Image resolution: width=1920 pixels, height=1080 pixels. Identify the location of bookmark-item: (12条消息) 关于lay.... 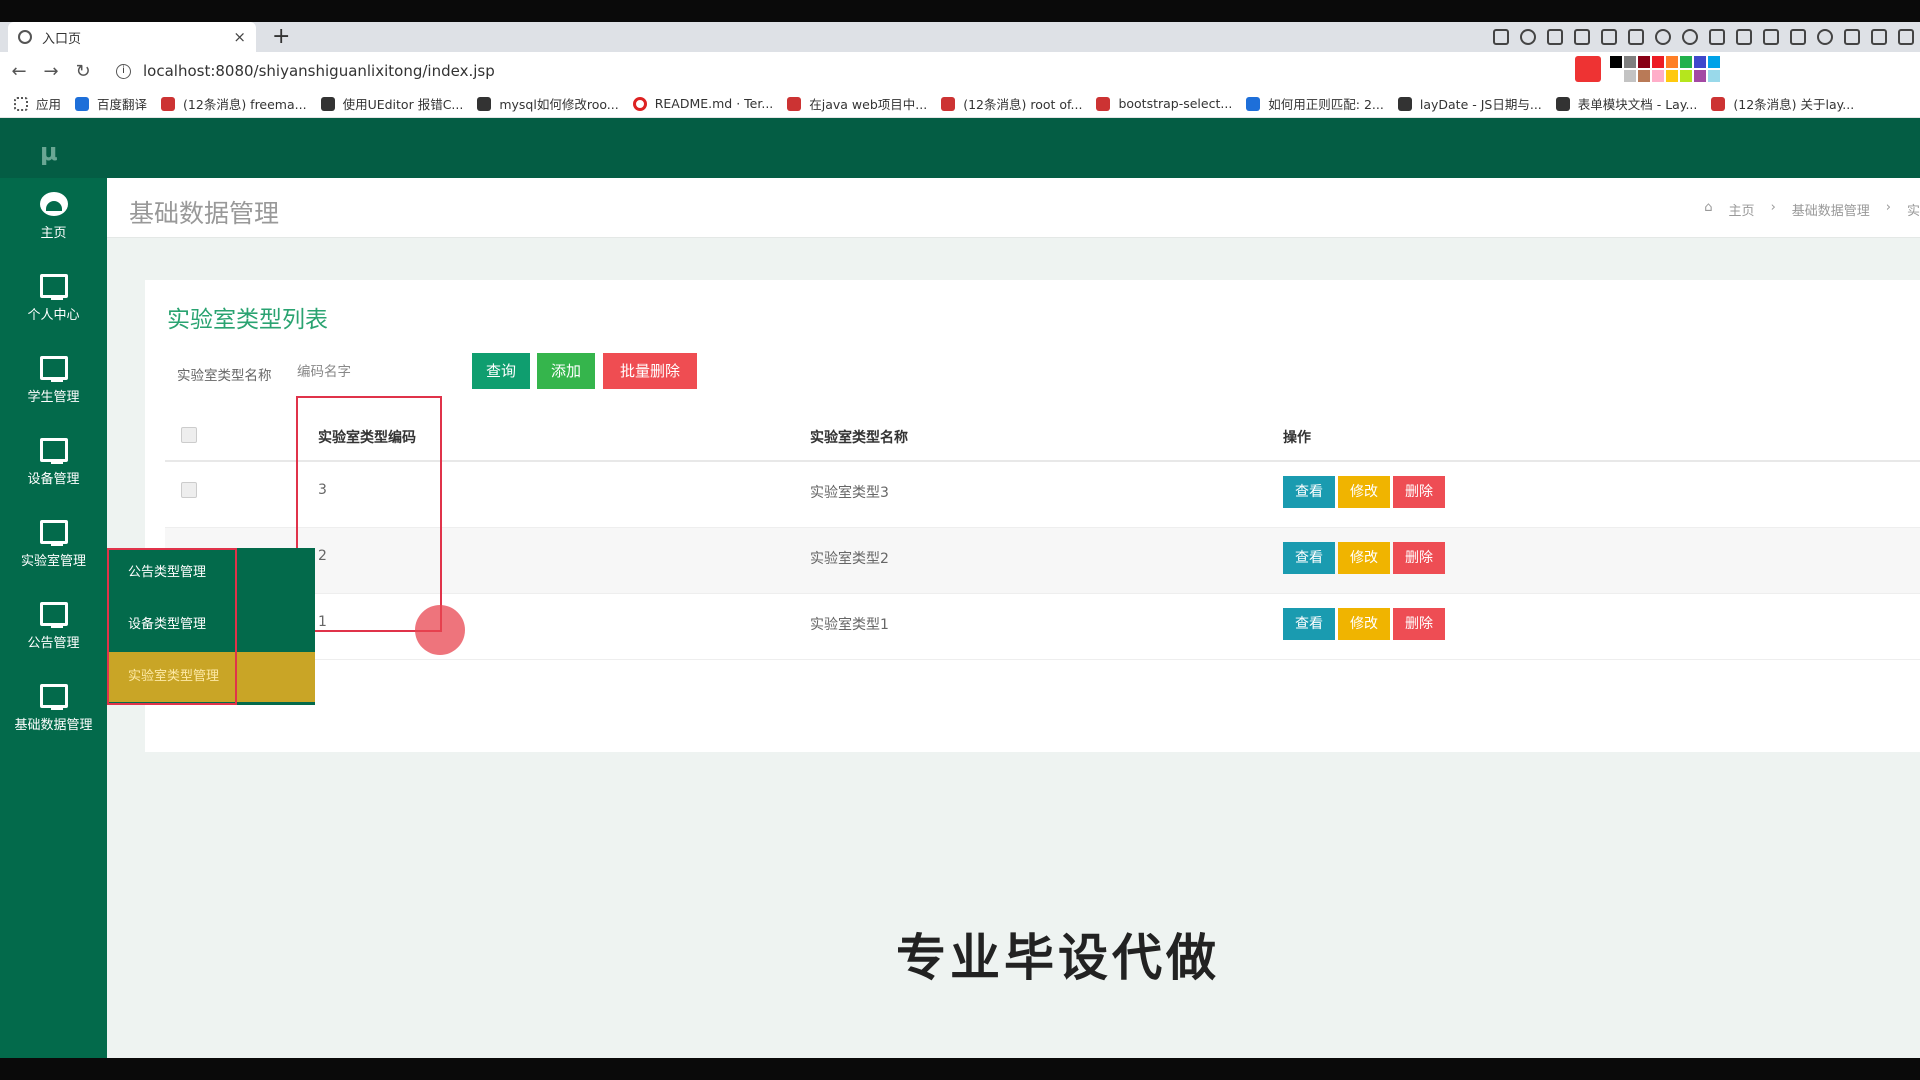
(1782, 103).